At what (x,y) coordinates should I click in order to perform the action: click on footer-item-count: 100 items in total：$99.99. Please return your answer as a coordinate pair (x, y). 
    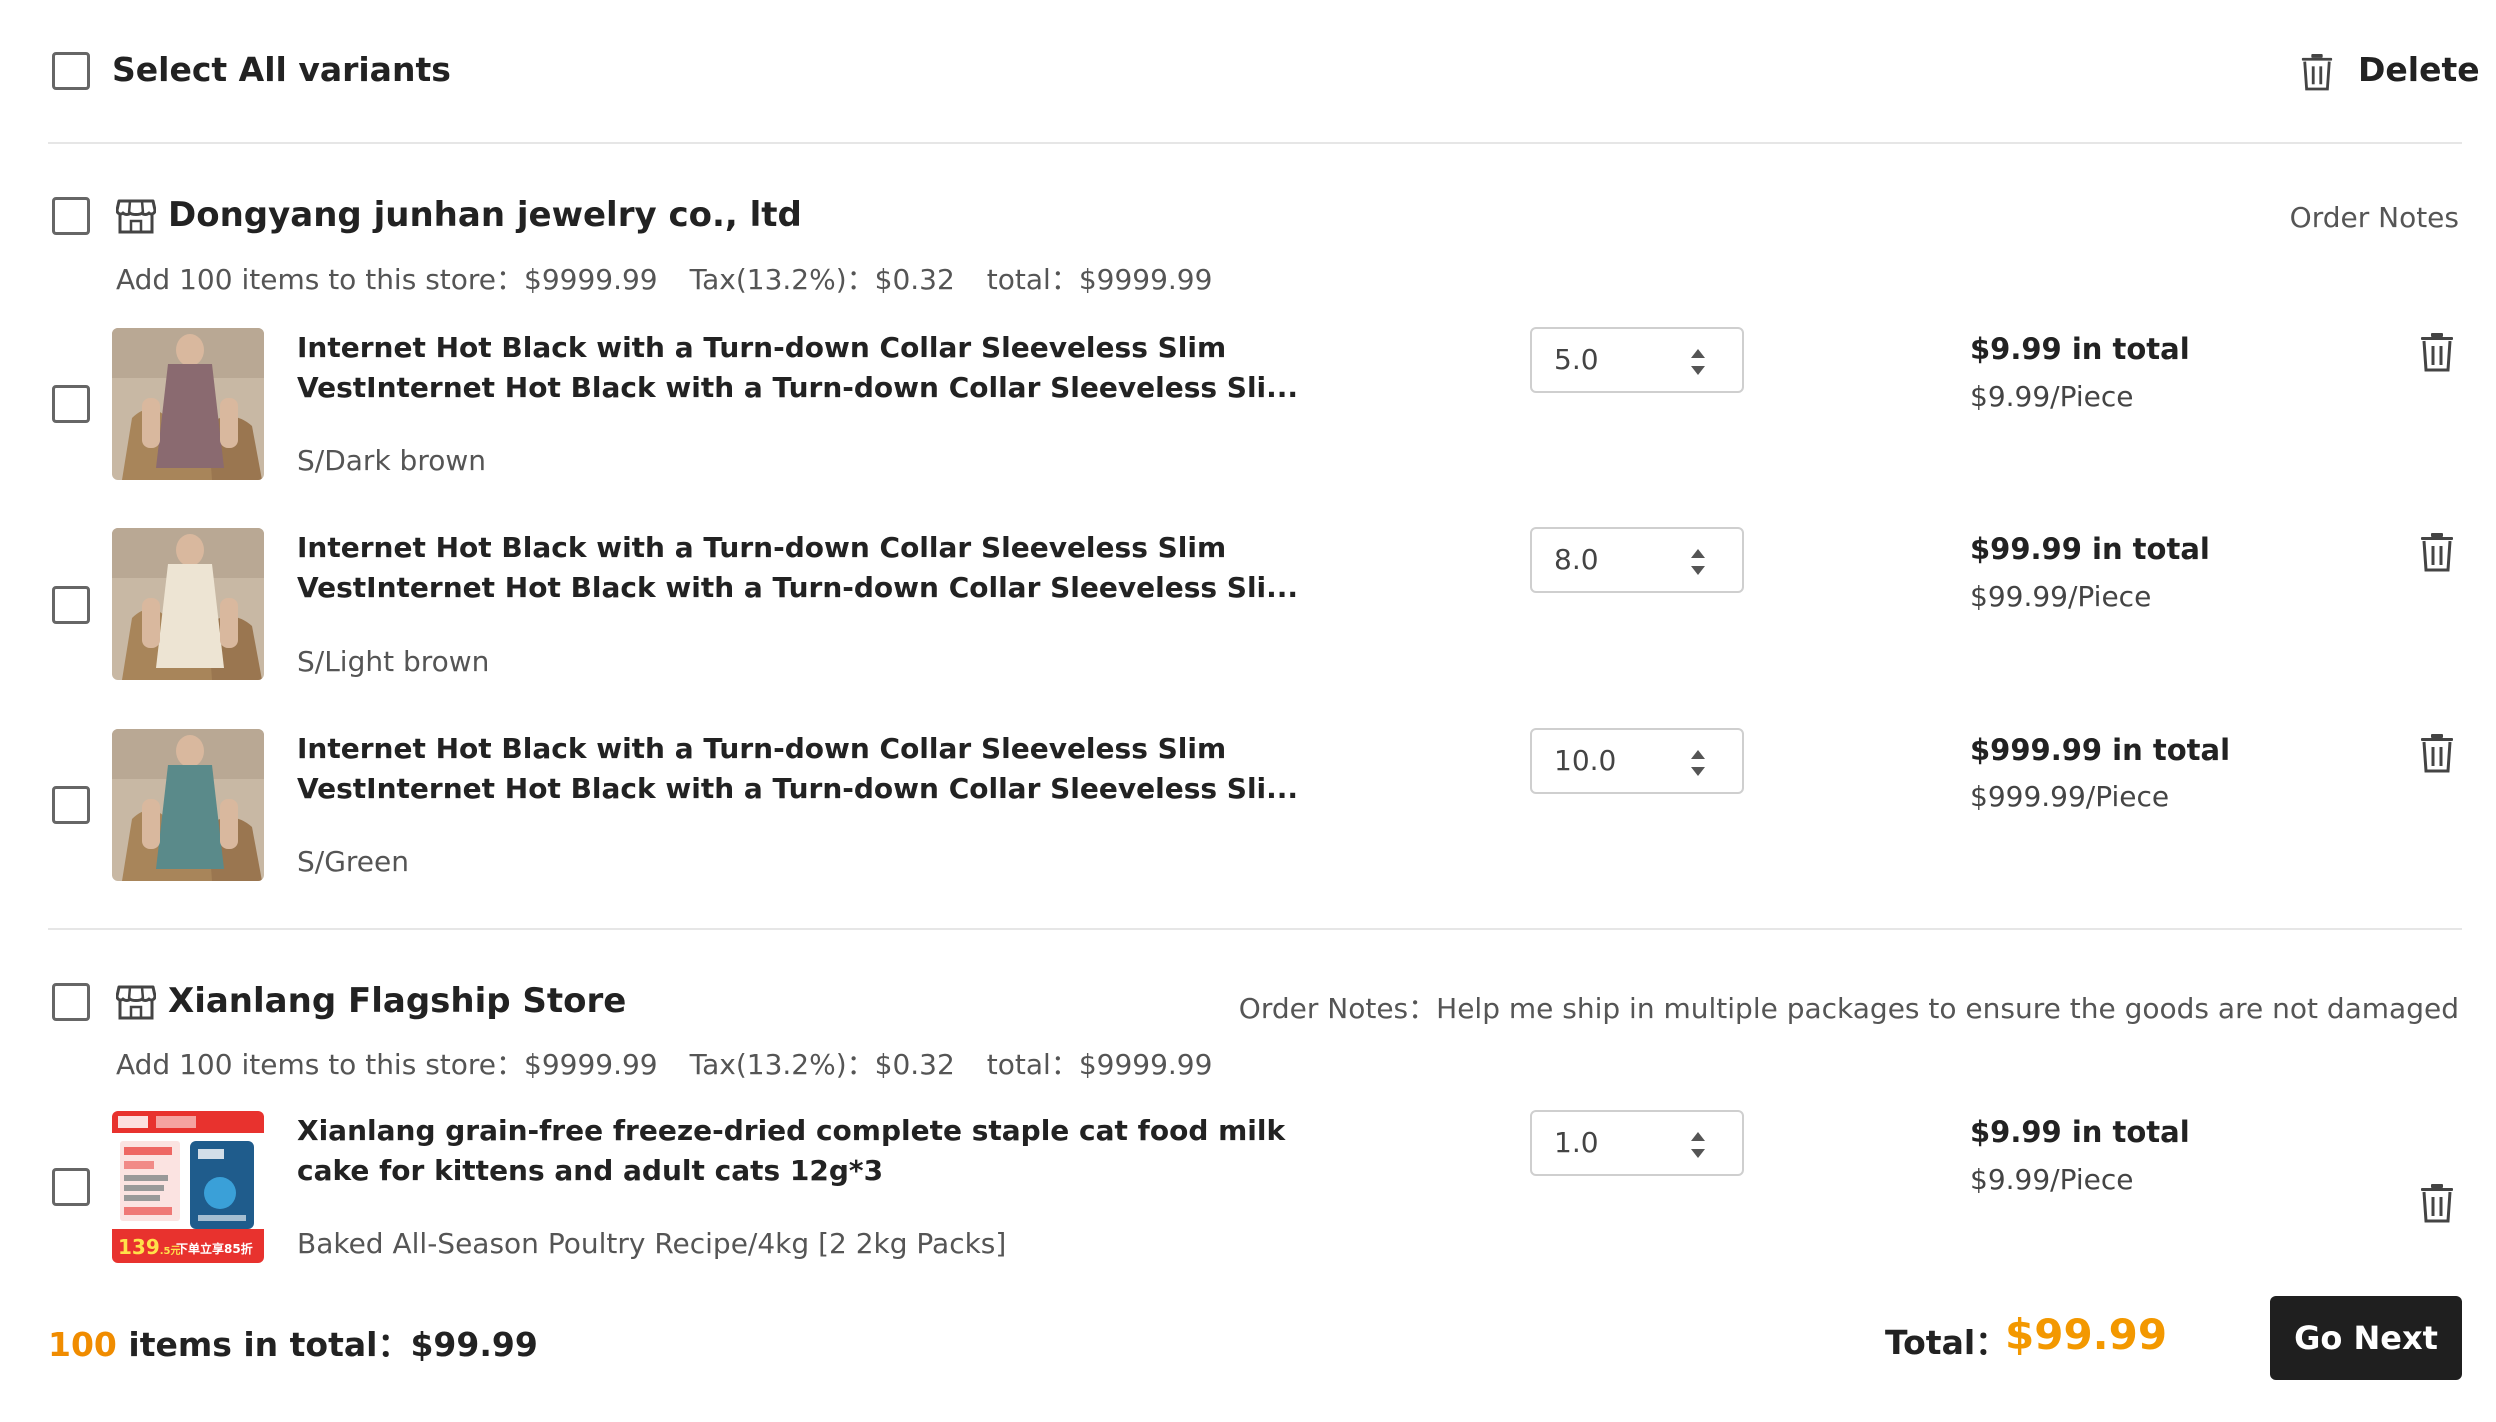
    Looking at the image, I should click on (293, 1342).